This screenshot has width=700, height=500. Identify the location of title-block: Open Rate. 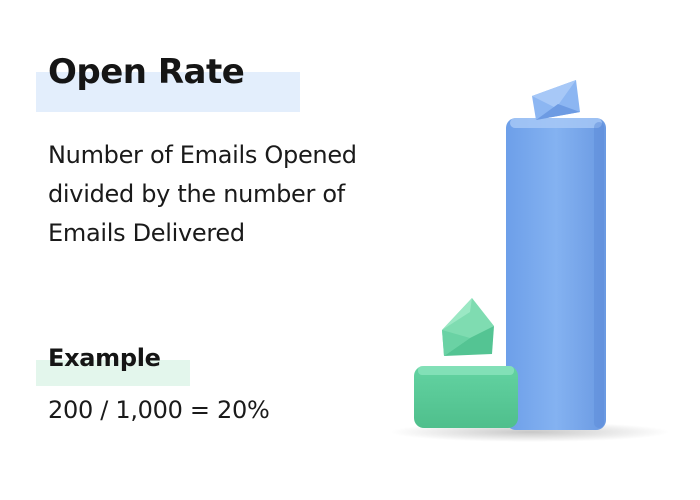
(168, 82).